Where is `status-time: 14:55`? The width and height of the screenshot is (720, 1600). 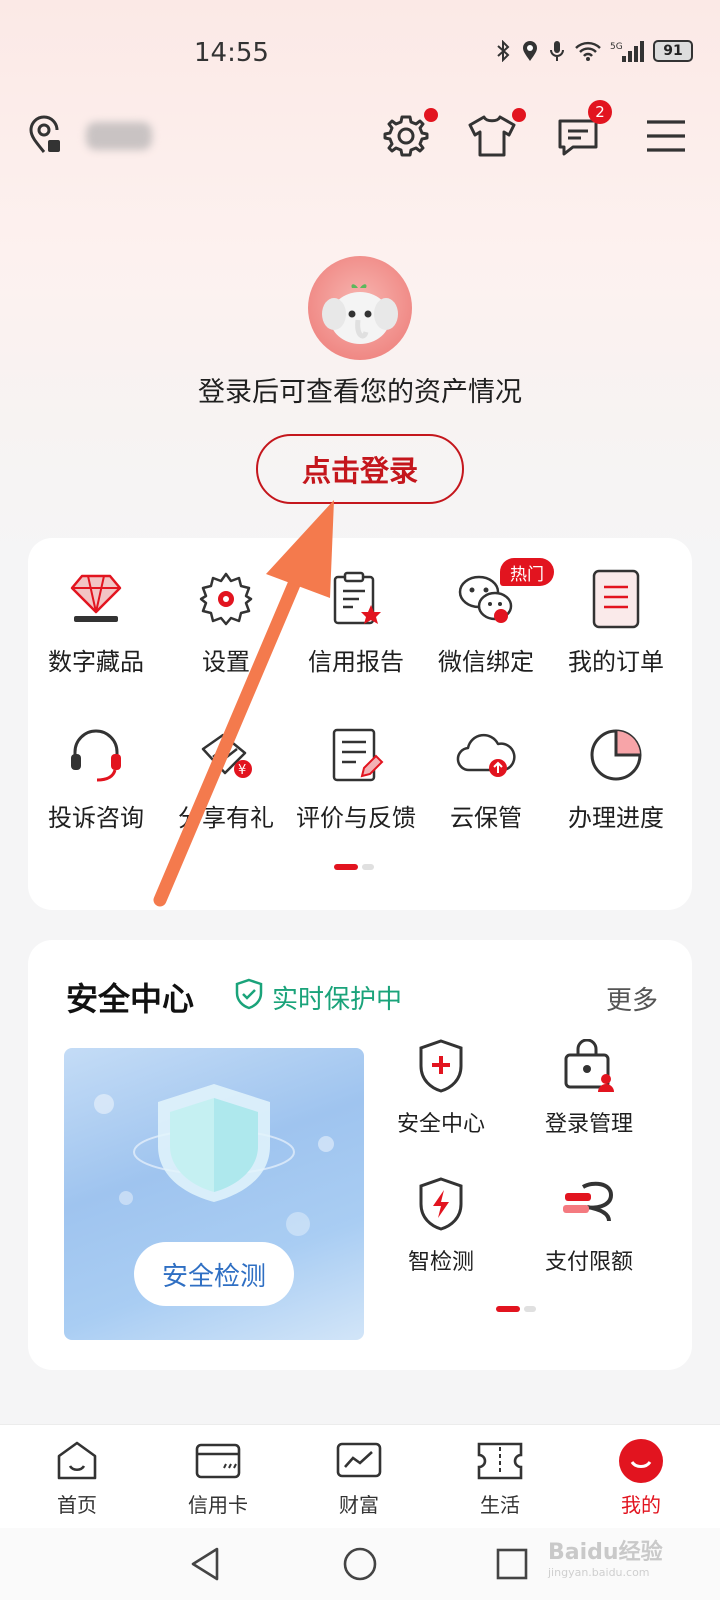
status-time: 14:55 is located at coordinates (231, 53).